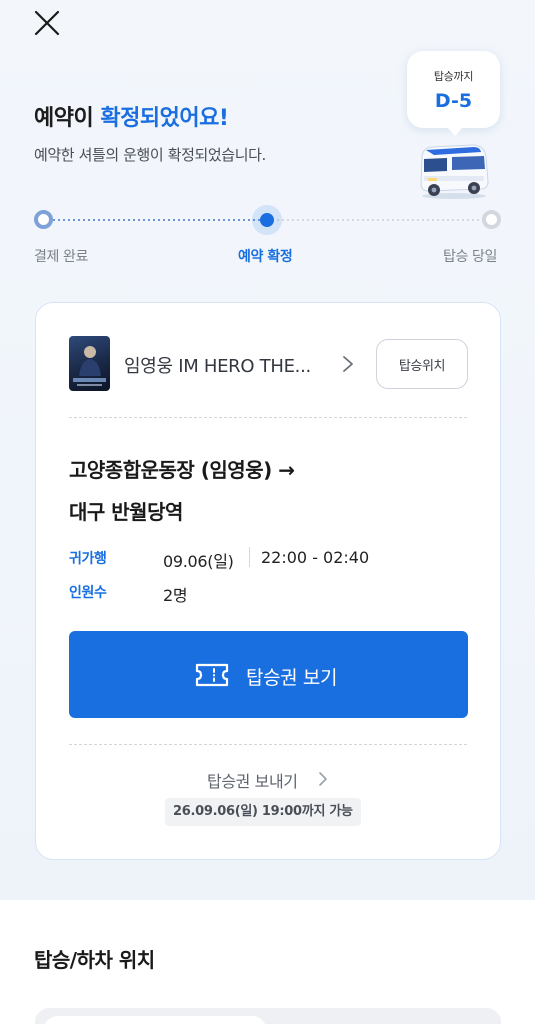 This screenshot has width=535, height=1024. I want to click on send-ticket-link: 탑승권 보내기, so click(252, 780).